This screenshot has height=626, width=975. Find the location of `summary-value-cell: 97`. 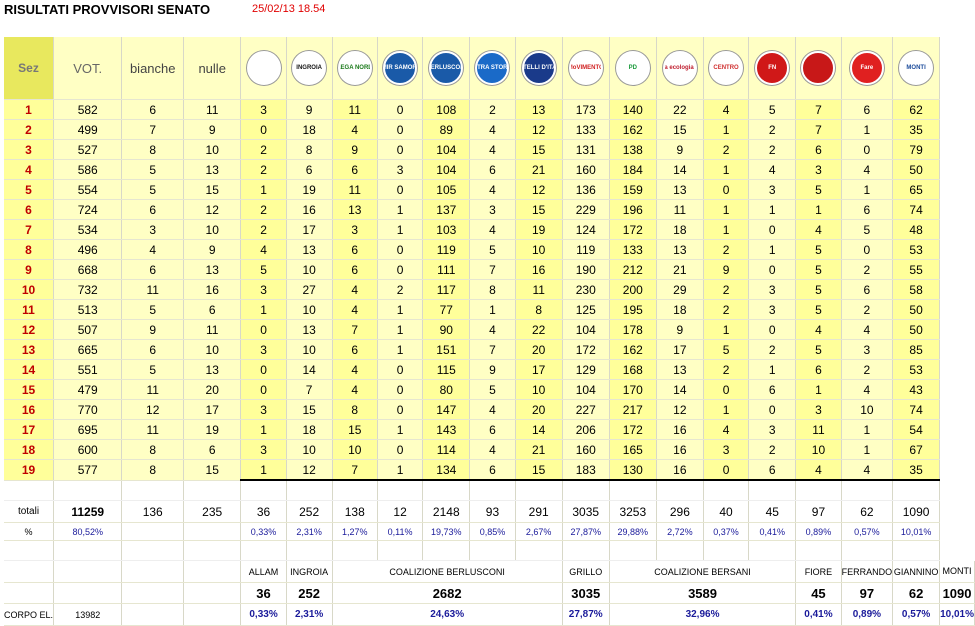

summary-value-cell: 97 is located at coordinates (867, 593).